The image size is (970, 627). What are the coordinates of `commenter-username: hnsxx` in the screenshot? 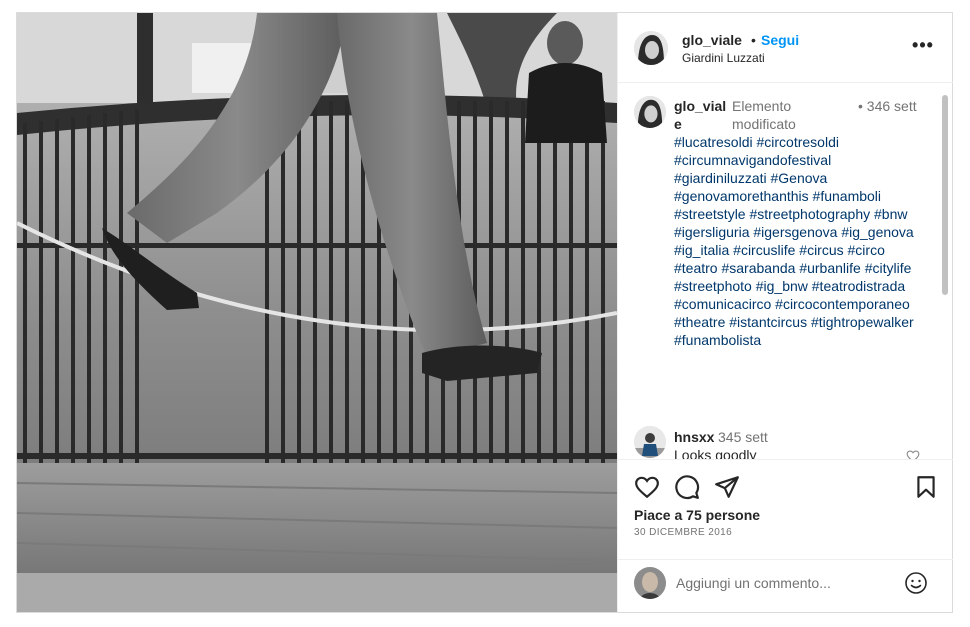 It's located at (694, 437).